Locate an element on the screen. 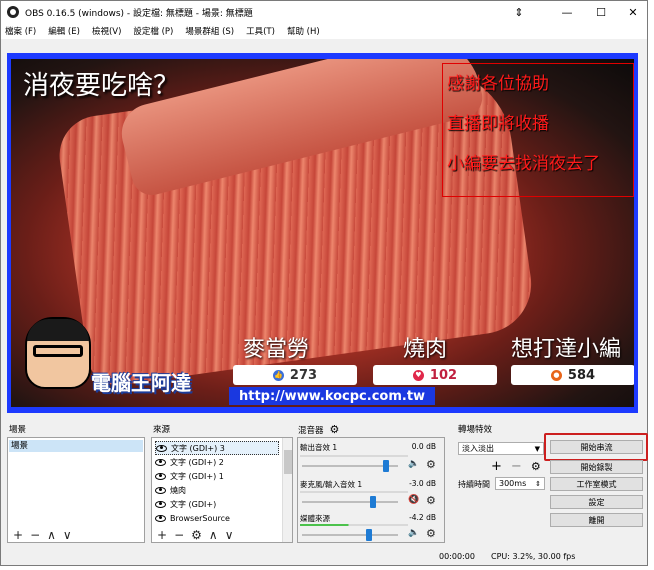  source-label: 文字 (GDI+) is located at coordinates (193, 504).